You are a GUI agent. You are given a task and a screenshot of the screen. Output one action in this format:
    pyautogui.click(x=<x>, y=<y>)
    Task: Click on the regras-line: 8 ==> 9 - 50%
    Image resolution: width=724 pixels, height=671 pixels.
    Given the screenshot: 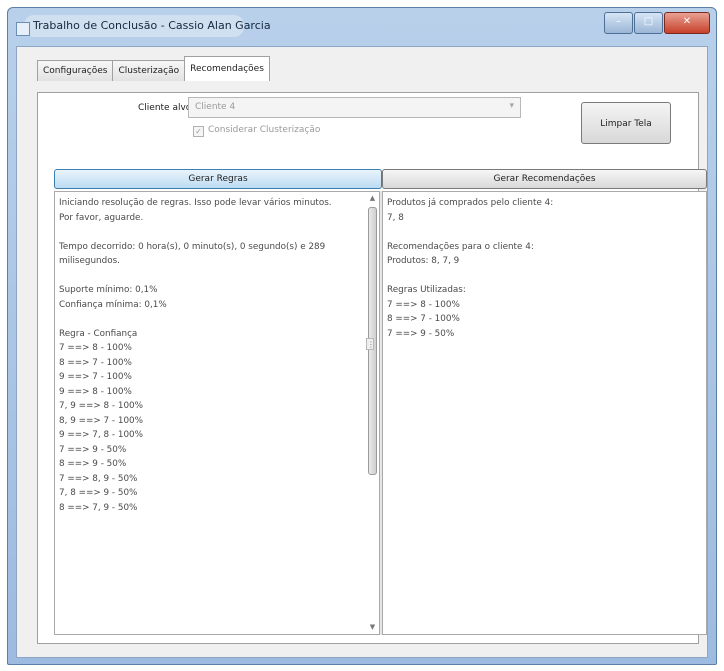 What is the action you would take?
    pyautogui.click(x=93, y=464)
    